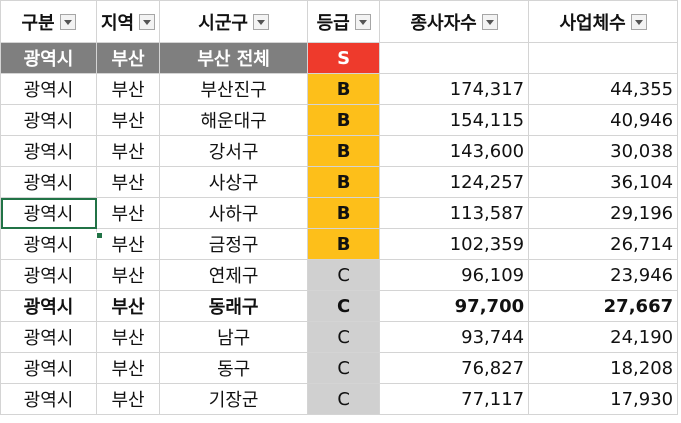  What do you see at coordinates (603, 337) in the screenshot?
I see `businesses-cell: 24,190` at bounding box center [603, 337].